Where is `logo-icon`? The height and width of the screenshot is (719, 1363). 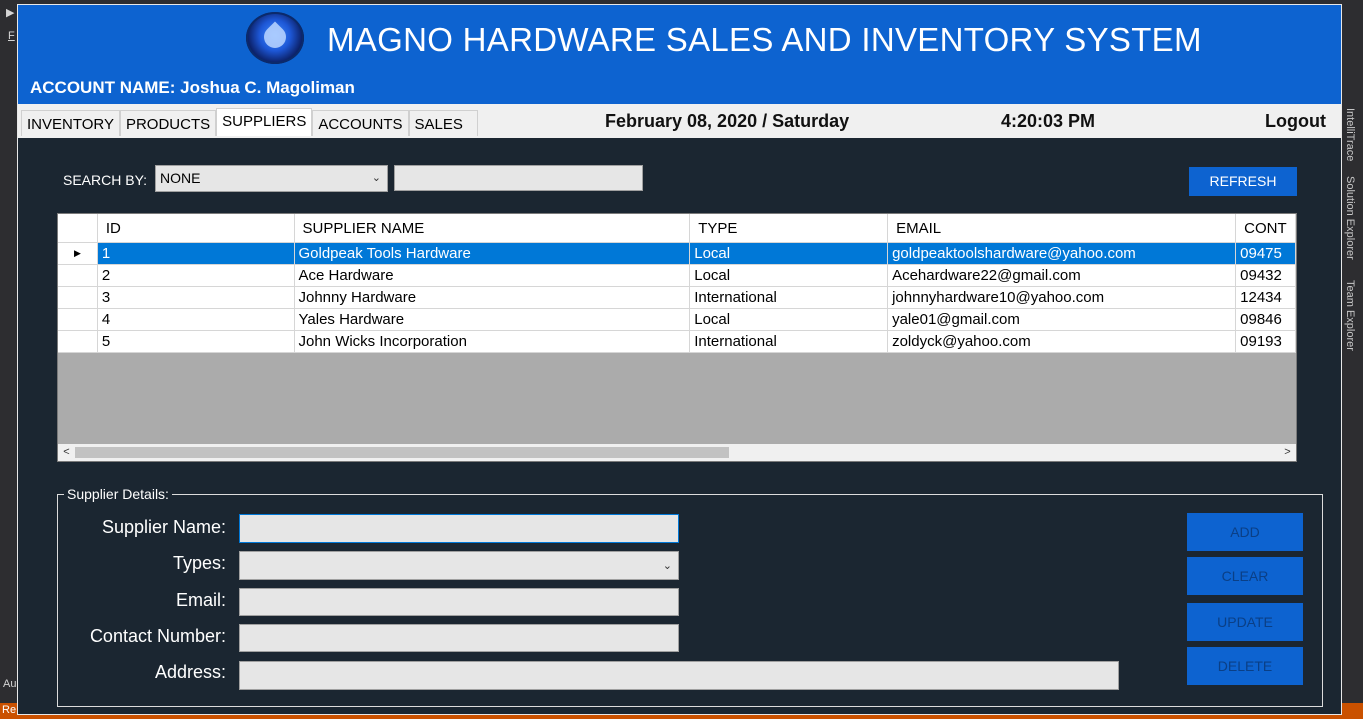
logo-icon is located at coordinates (275, 38).